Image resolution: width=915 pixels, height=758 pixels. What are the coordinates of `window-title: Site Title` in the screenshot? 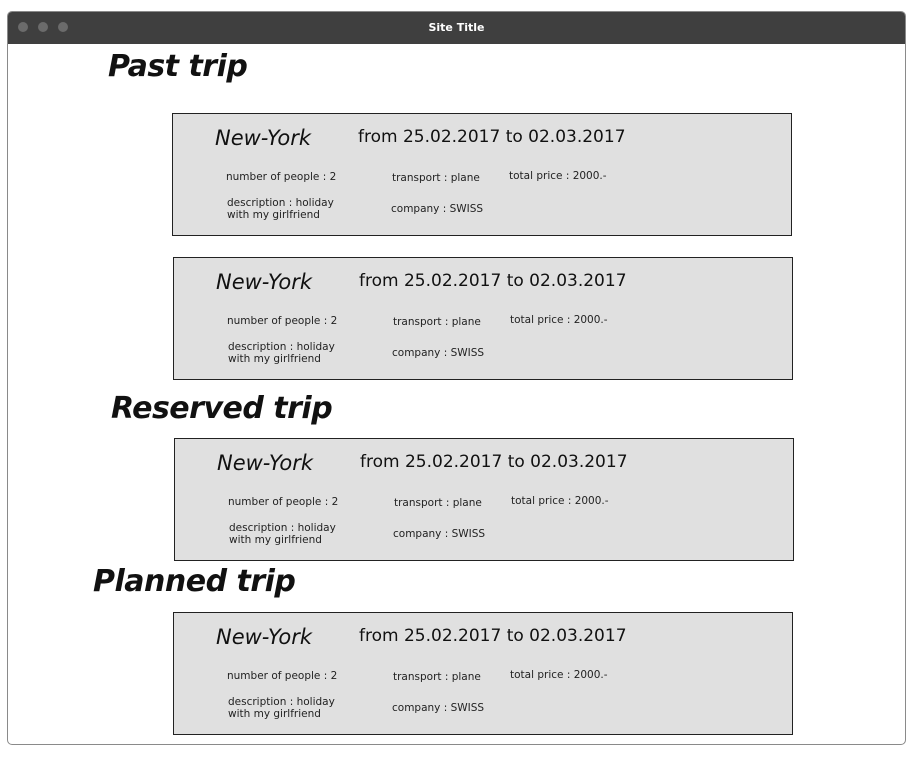 It's located at (456, 27).